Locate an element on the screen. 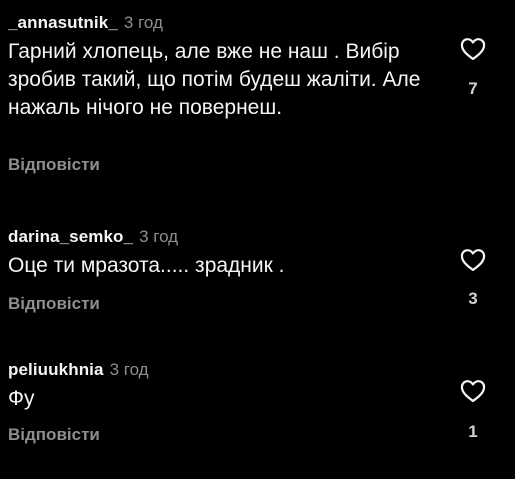 The width and height of the screenshot is (515, 479). like-count: 1 is located at coordinates (473, 431).